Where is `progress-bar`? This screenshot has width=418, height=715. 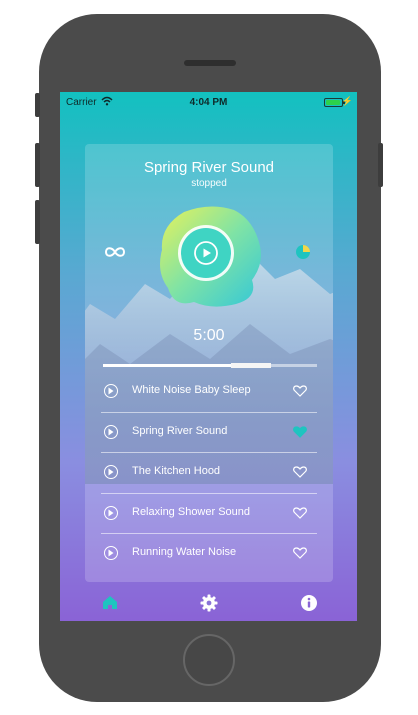 progress-bar is located at coordinates (210, 365).